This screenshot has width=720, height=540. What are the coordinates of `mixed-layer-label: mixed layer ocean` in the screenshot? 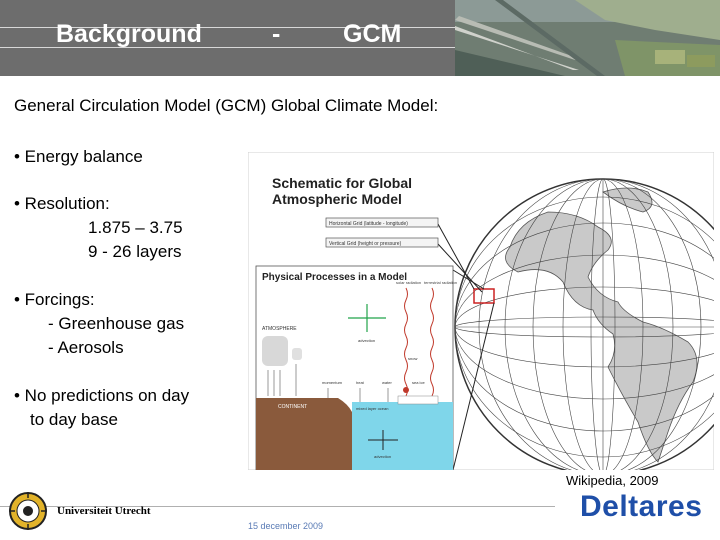 It's located at (372, 408).